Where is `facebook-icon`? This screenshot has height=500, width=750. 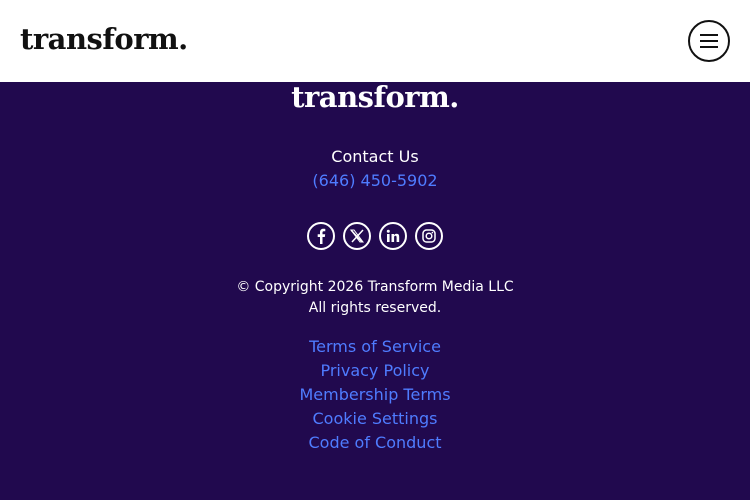
facebook-icon is located at coordinates (321, 236).